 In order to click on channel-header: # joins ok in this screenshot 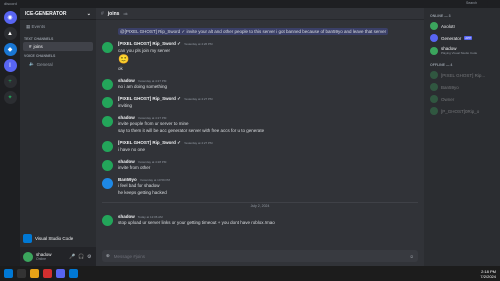, I will do `click(260, 14)`.